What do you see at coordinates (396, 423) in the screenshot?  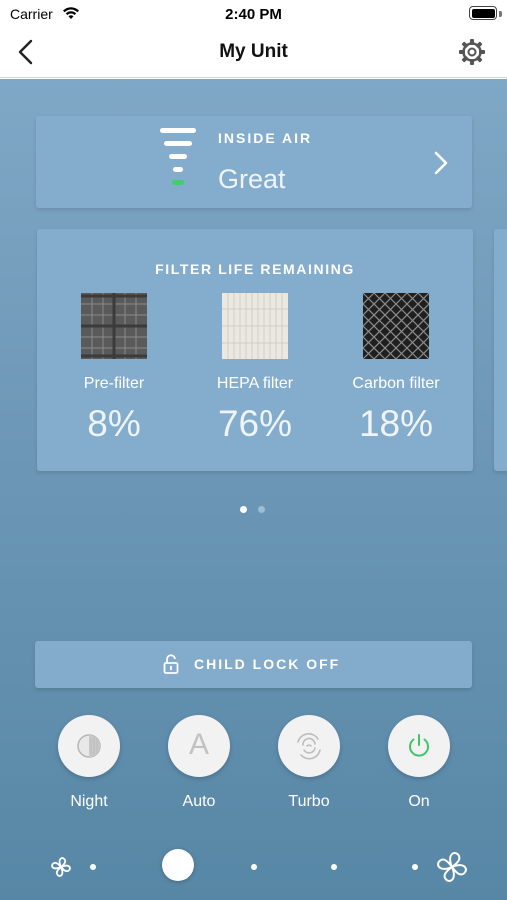 I see `carbon-filter-percent: 18%` at bounding box center [396, 423].